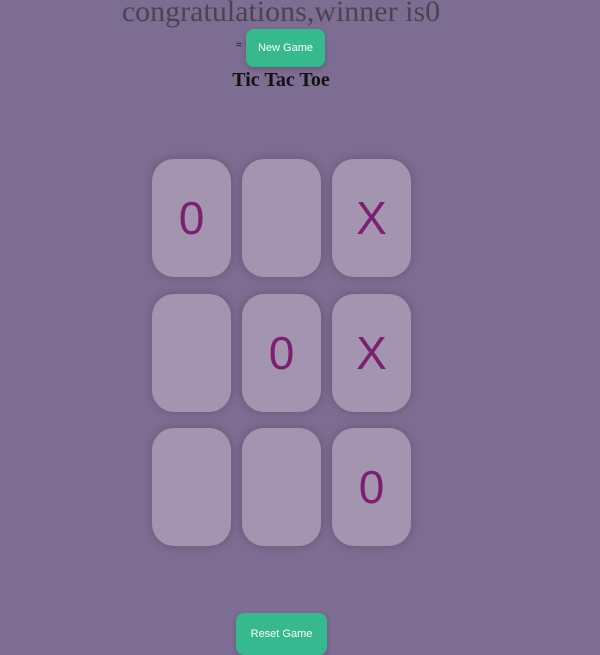  Describe the element at coordinates (281, 80) in the screenshot. I see `page-title: Tic Tac Toe` at that location.